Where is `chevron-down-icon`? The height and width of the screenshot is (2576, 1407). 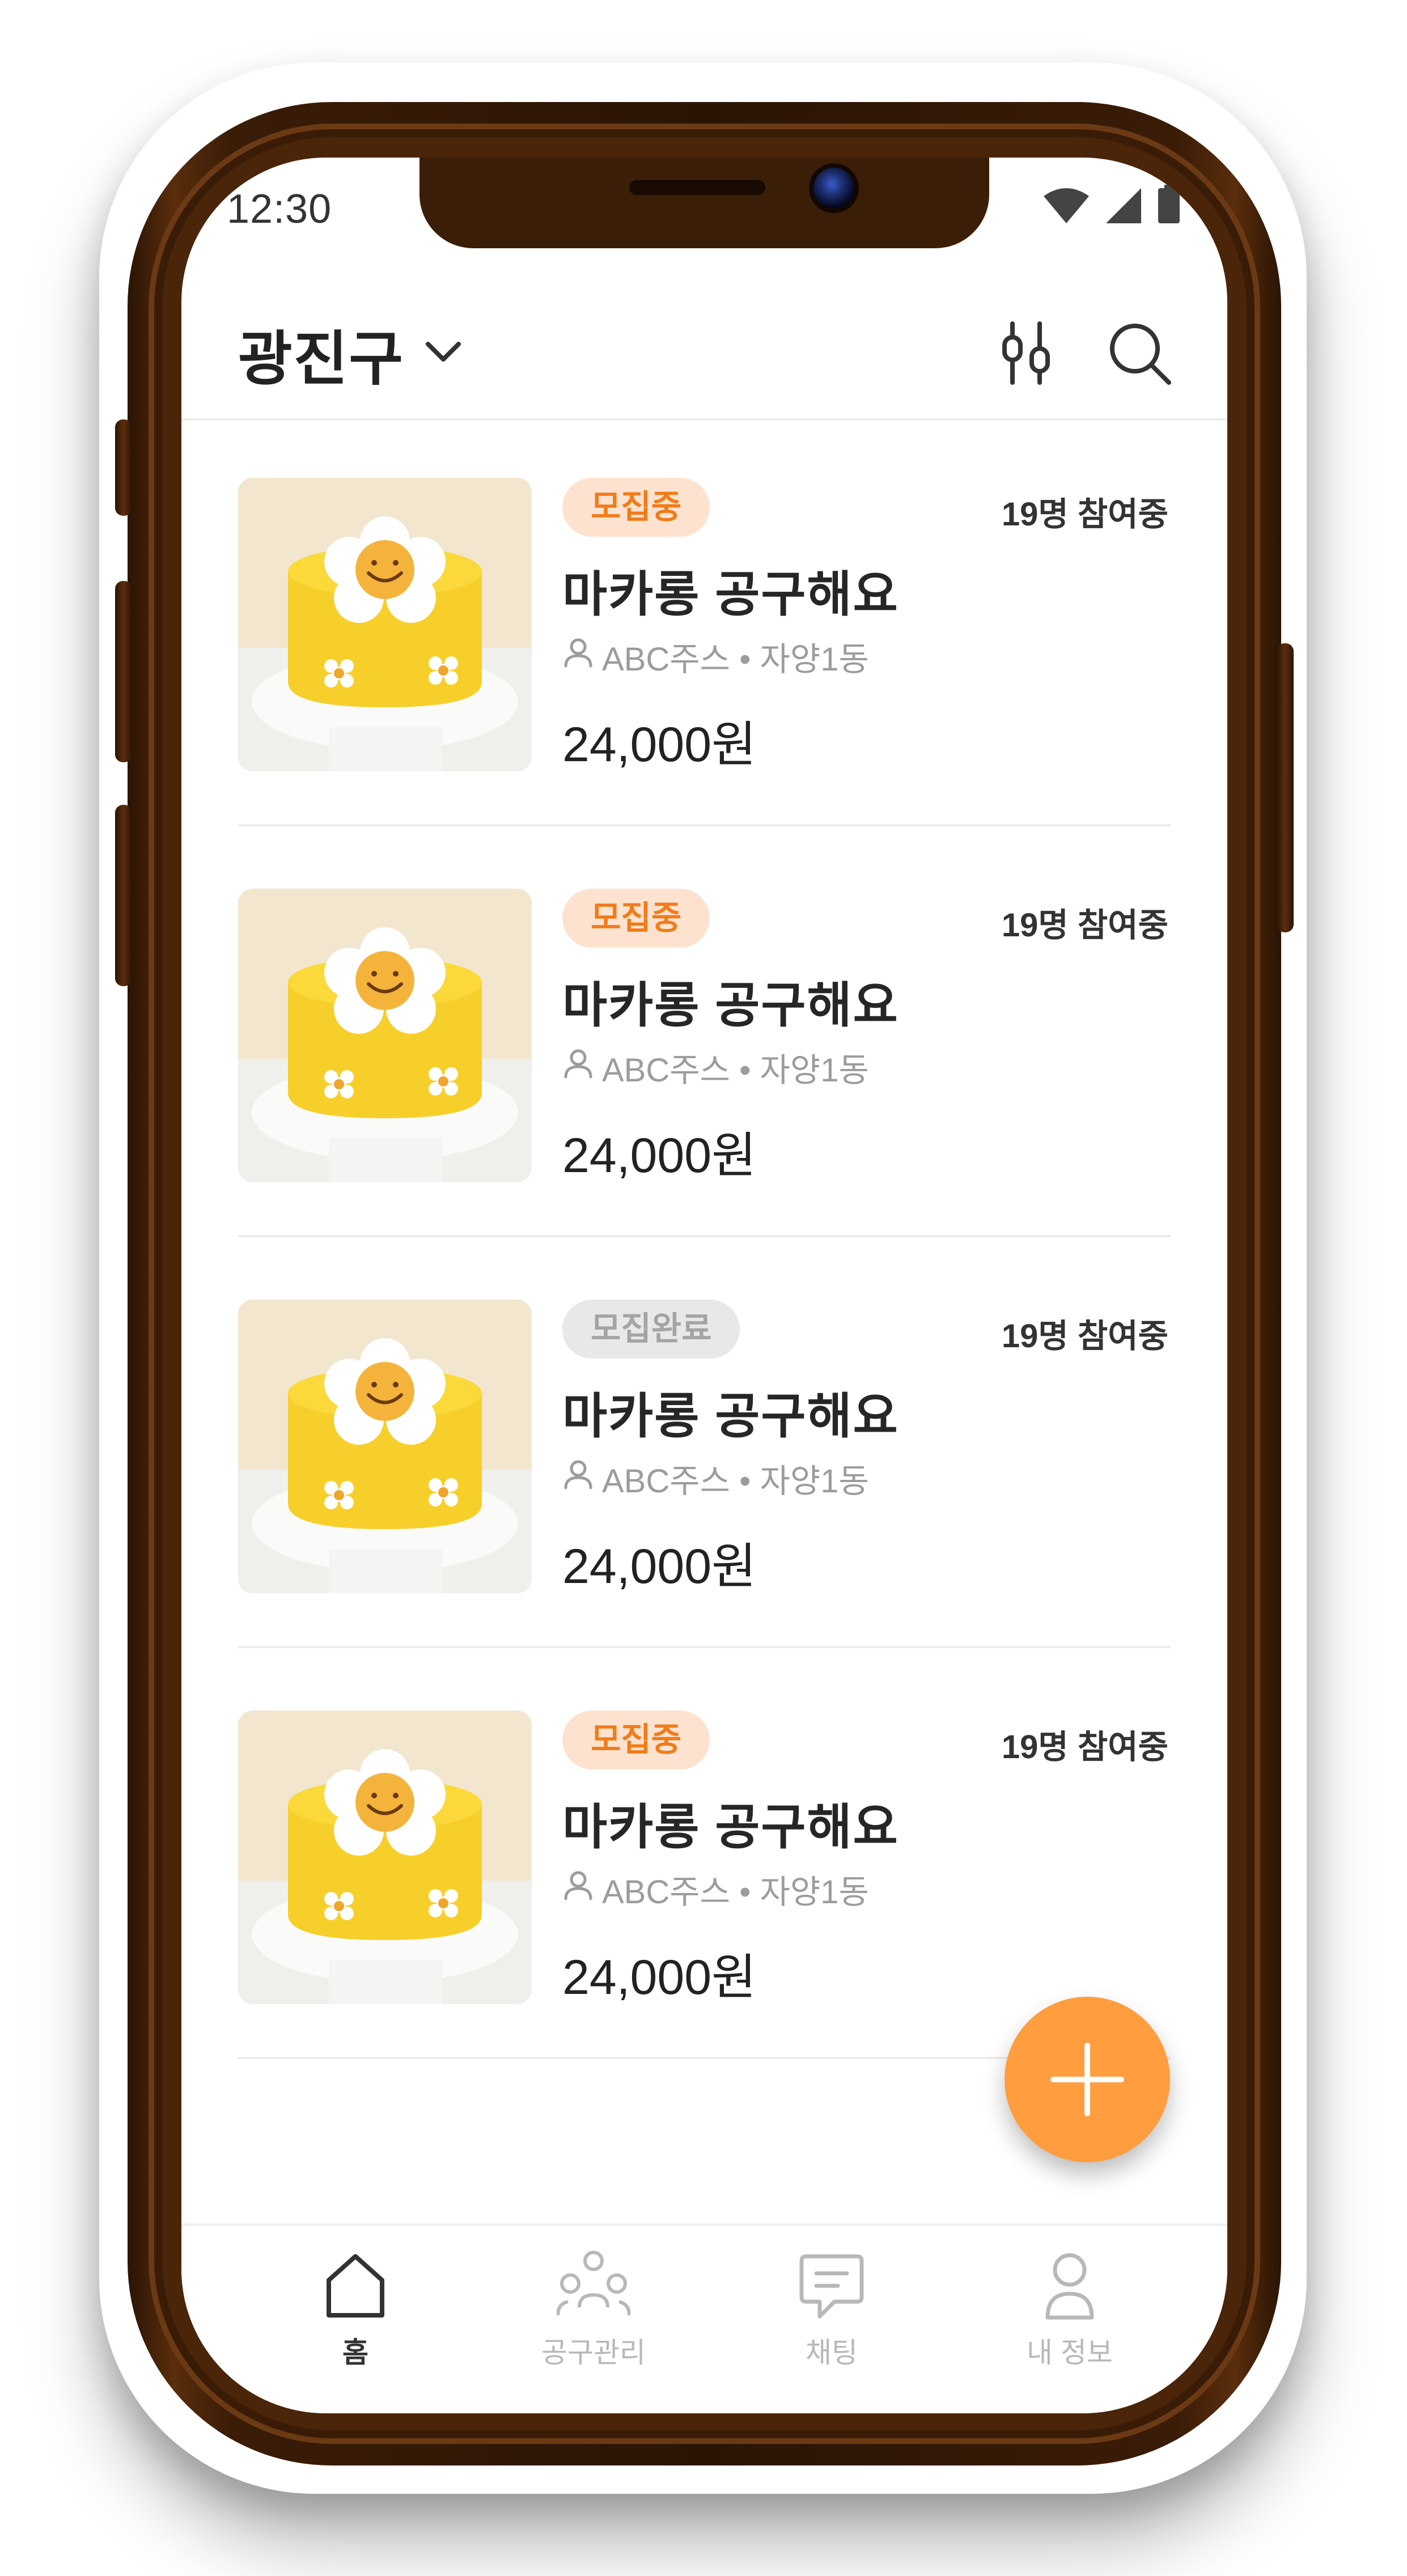
chevron-down-icon is located at coordinates (443, 353).